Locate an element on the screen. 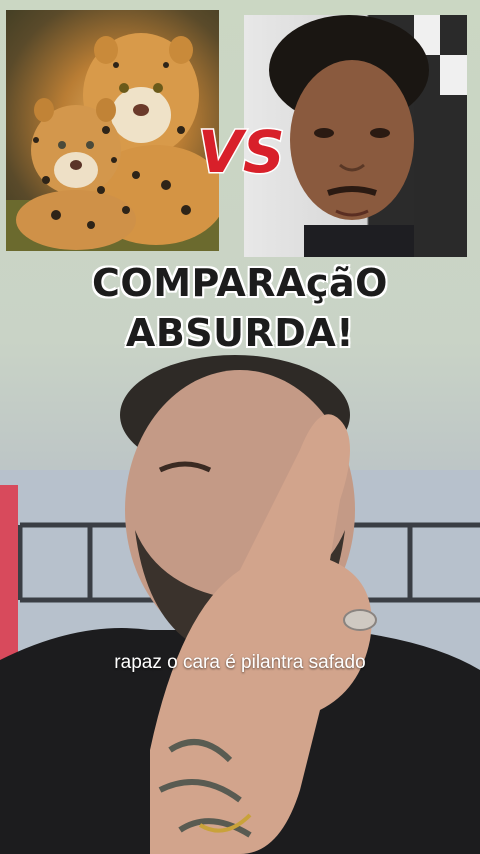 Image resolution: width=480 pixels, height=854 pixels. headline-line-1: COMPARAçãO is located at coordinates (240, 283).